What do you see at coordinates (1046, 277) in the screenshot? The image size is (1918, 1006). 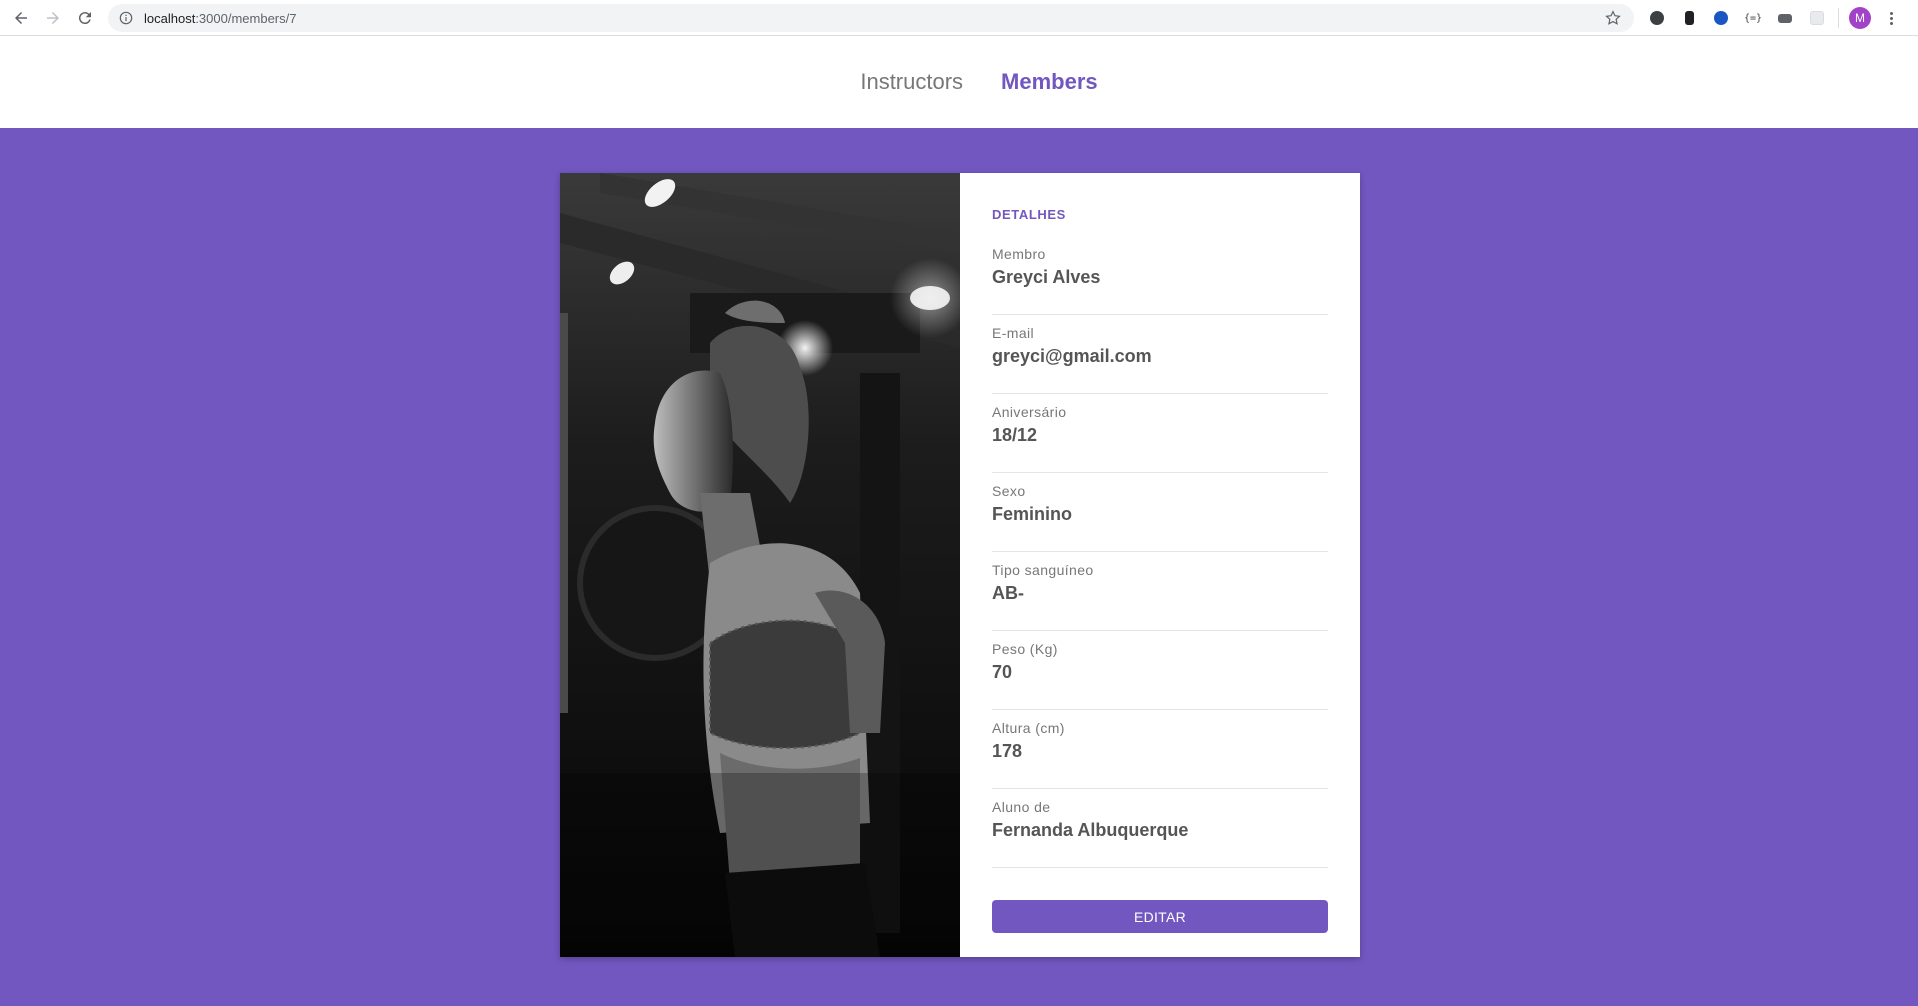 I see `detail-value: Greyci Alves` at bounding box center [1046, 277].